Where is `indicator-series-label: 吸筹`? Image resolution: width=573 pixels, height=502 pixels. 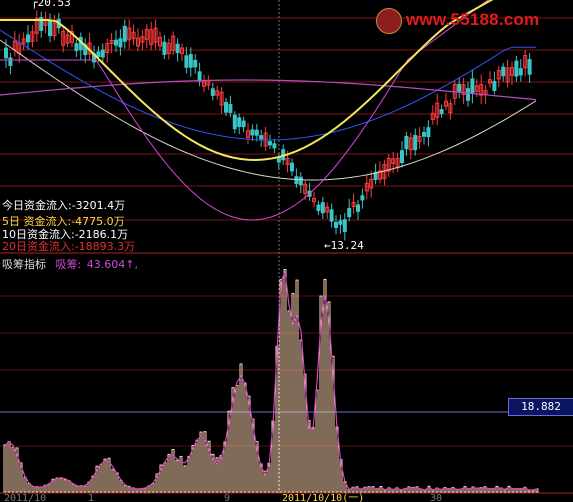 indicator-series-label: 吸筹 is located at coordinates (66, 264).